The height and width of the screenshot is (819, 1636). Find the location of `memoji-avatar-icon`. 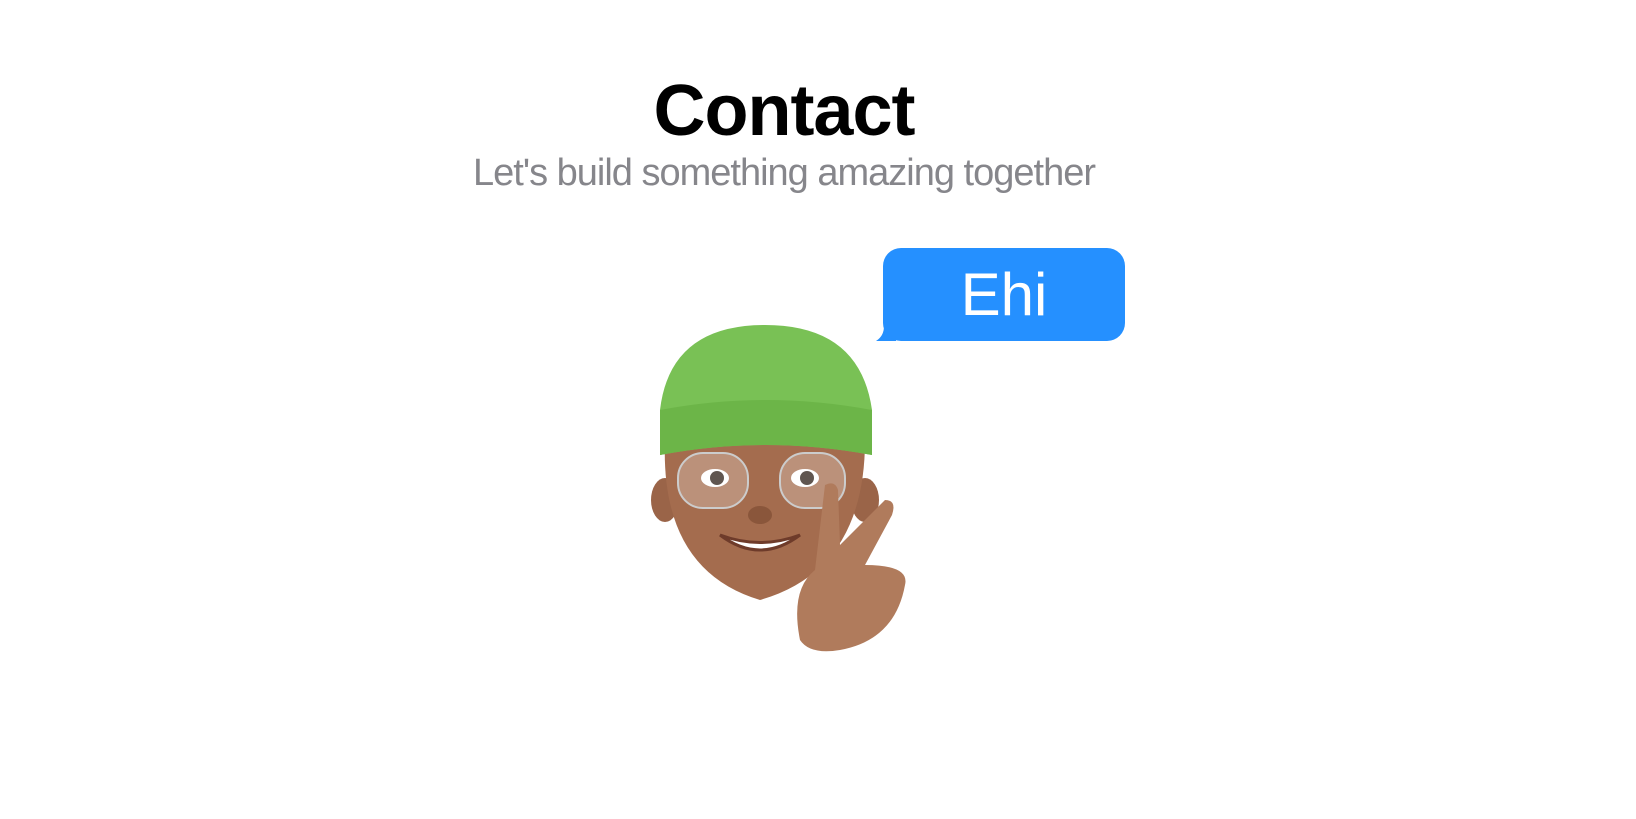

memoji-avatar-icon is located at coordinates (778, 488).